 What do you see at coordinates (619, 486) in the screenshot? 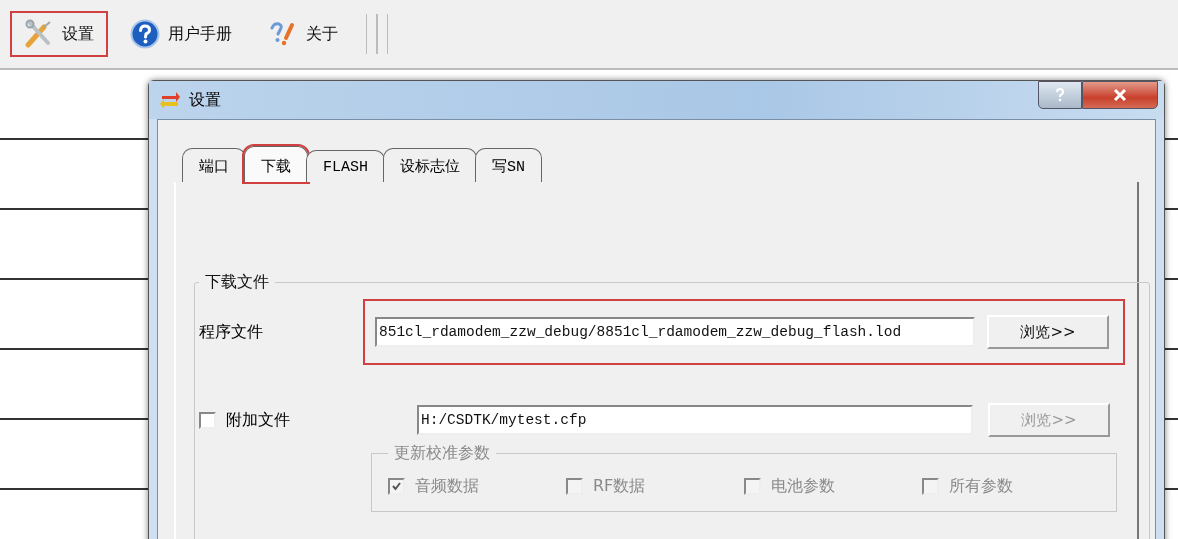
I see `checkbox-label: RF数据` at bounding box center [619, 486].